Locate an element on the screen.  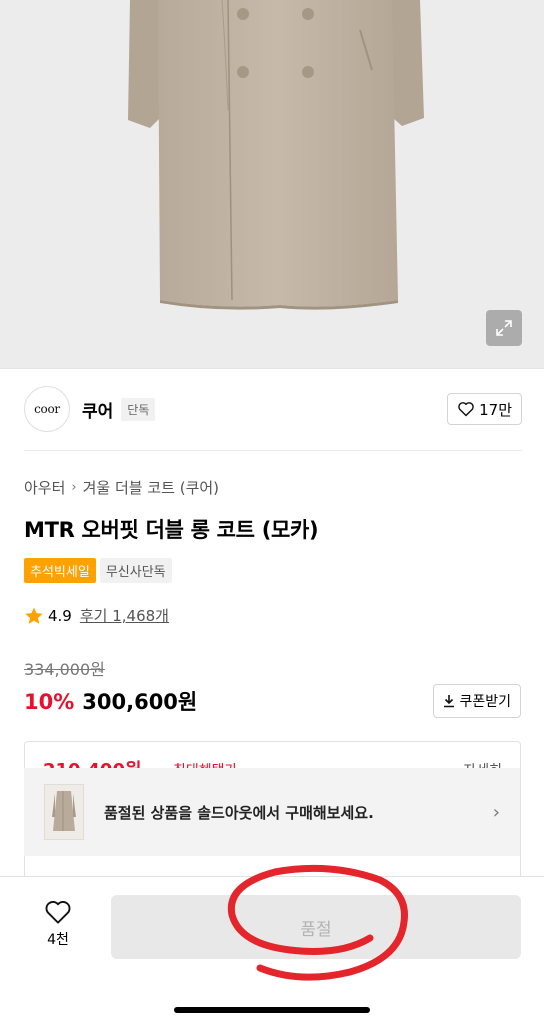
soldout-button: 품절 is located at coordinates (316, 927).